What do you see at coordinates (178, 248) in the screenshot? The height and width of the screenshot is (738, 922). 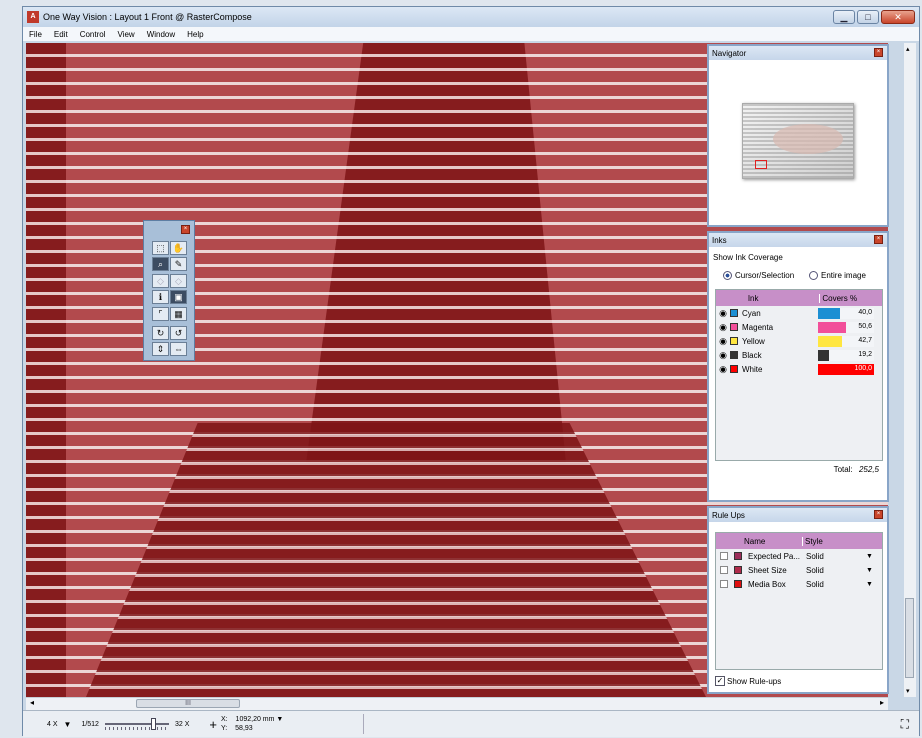 I see `hand-tool-icon: ✋` at bounding box center [178, 248].